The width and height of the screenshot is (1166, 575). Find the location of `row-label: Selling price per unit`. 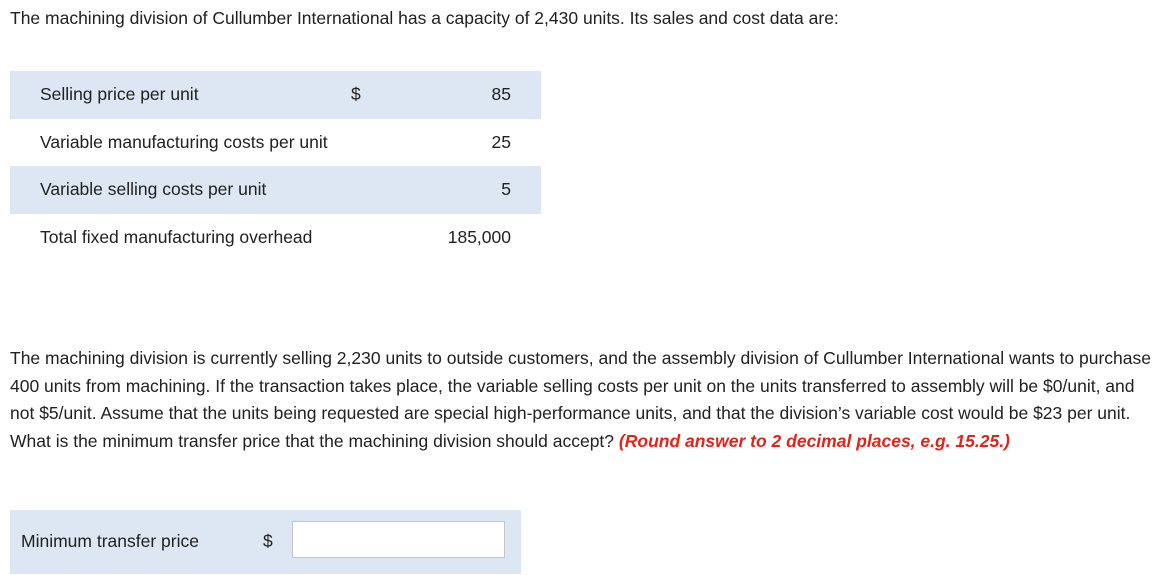

row-label: Selling price per unit is located at coordinates (180, 95).